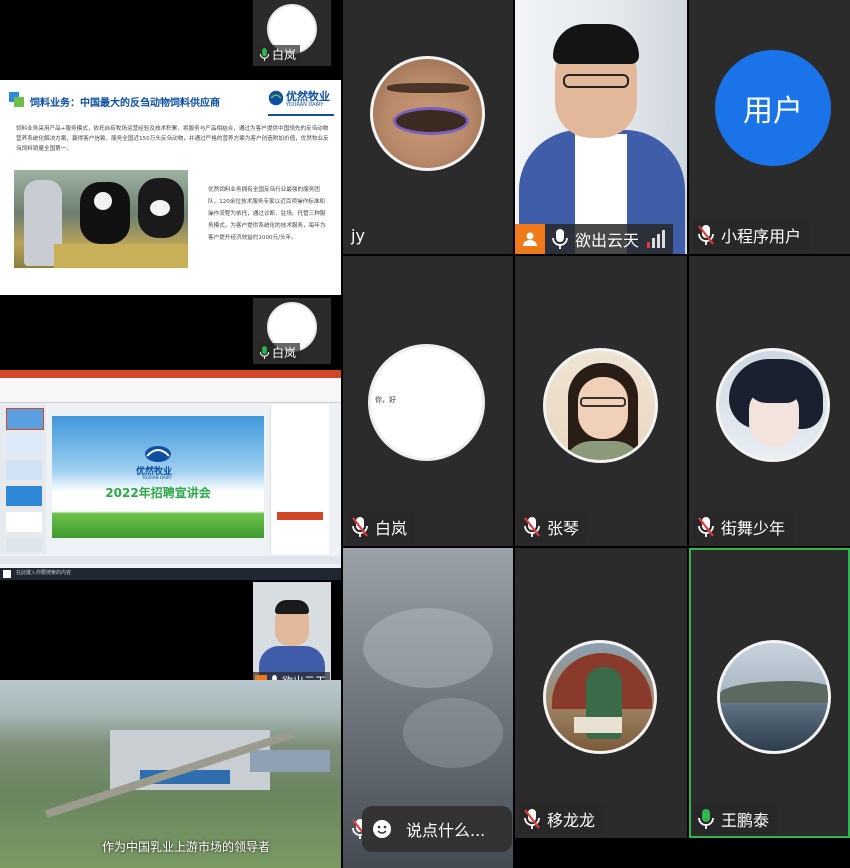  What do you see at coordinates (170, 374) in the screenshot?
I see `ppt-titlebar` at bounding box center [170, 374].